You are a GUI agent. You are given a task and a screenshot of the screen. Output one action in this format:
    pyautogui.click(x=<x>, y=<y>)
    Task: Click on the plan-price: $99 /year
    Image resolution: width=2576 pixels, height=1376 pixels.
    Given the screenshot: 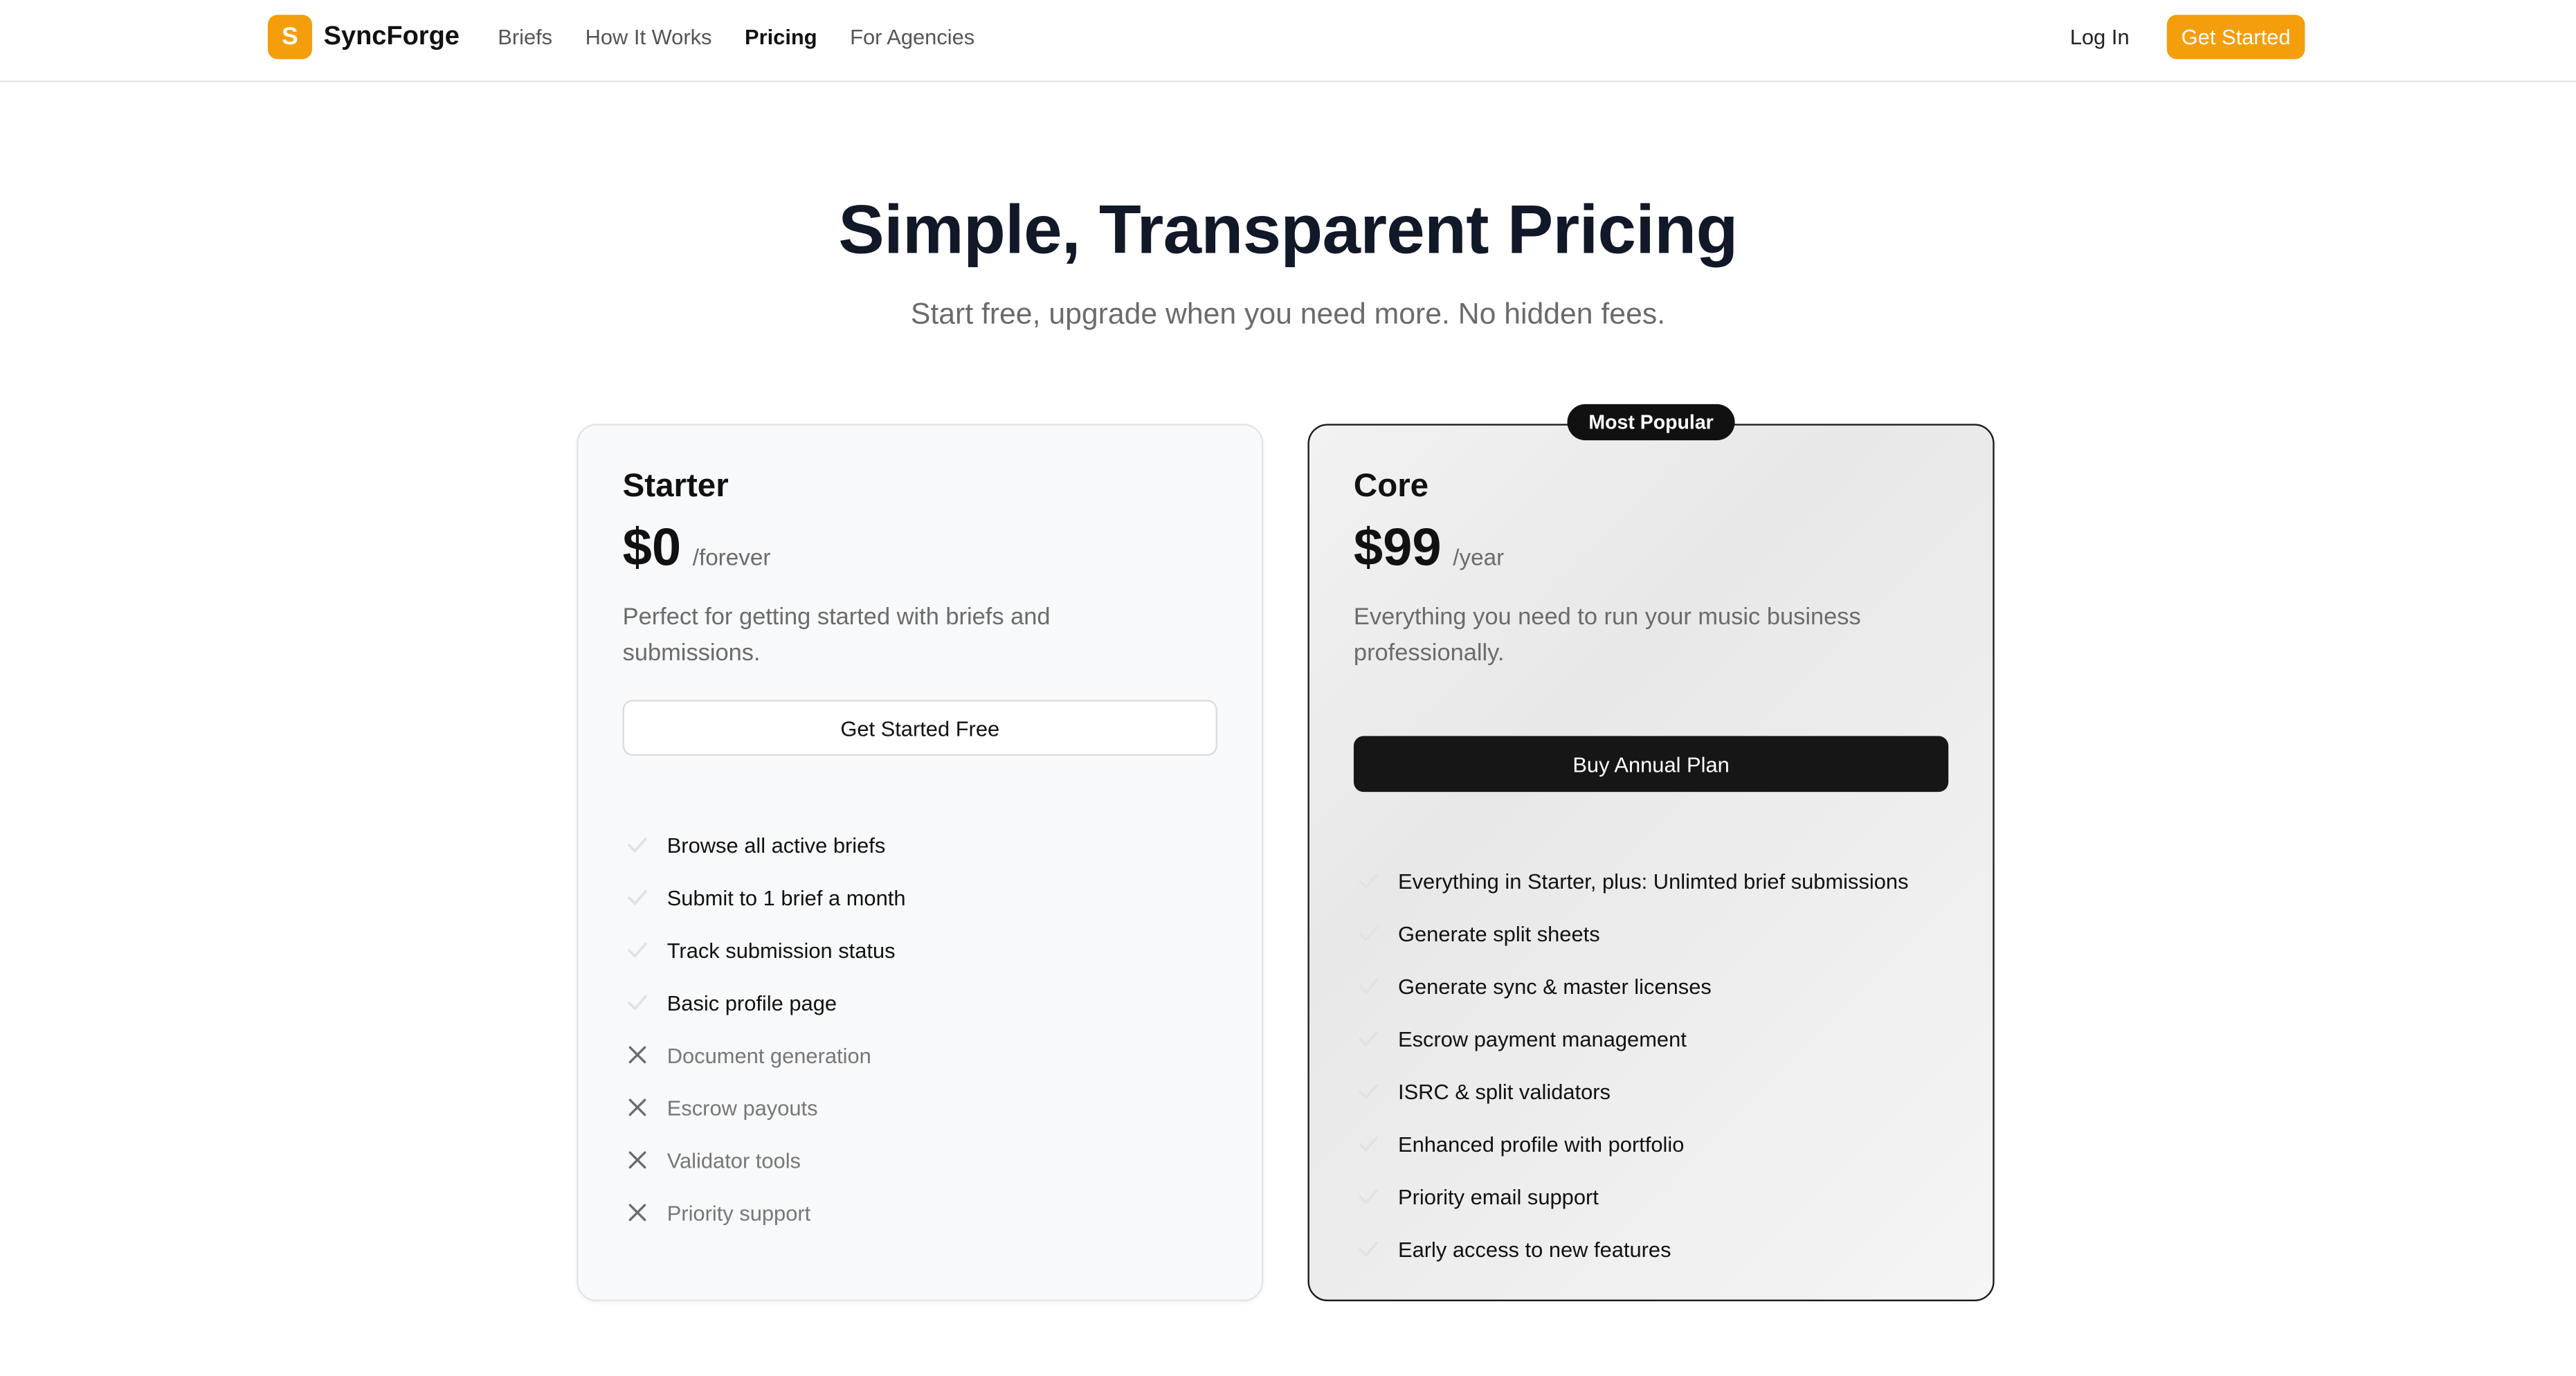 What is the action you would take?
    pyautogui.click(x=1429, y=548)
    